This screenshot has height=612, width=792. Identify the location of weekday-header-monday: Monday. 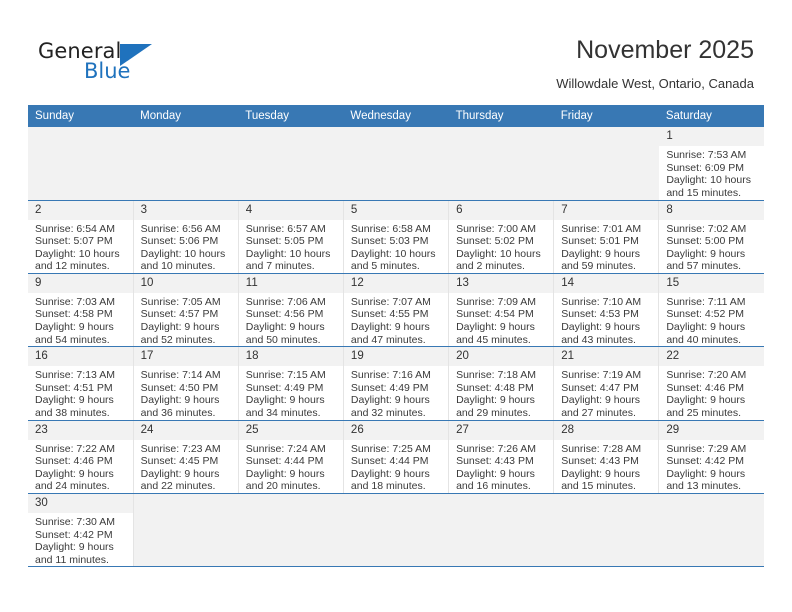
(186, 116).